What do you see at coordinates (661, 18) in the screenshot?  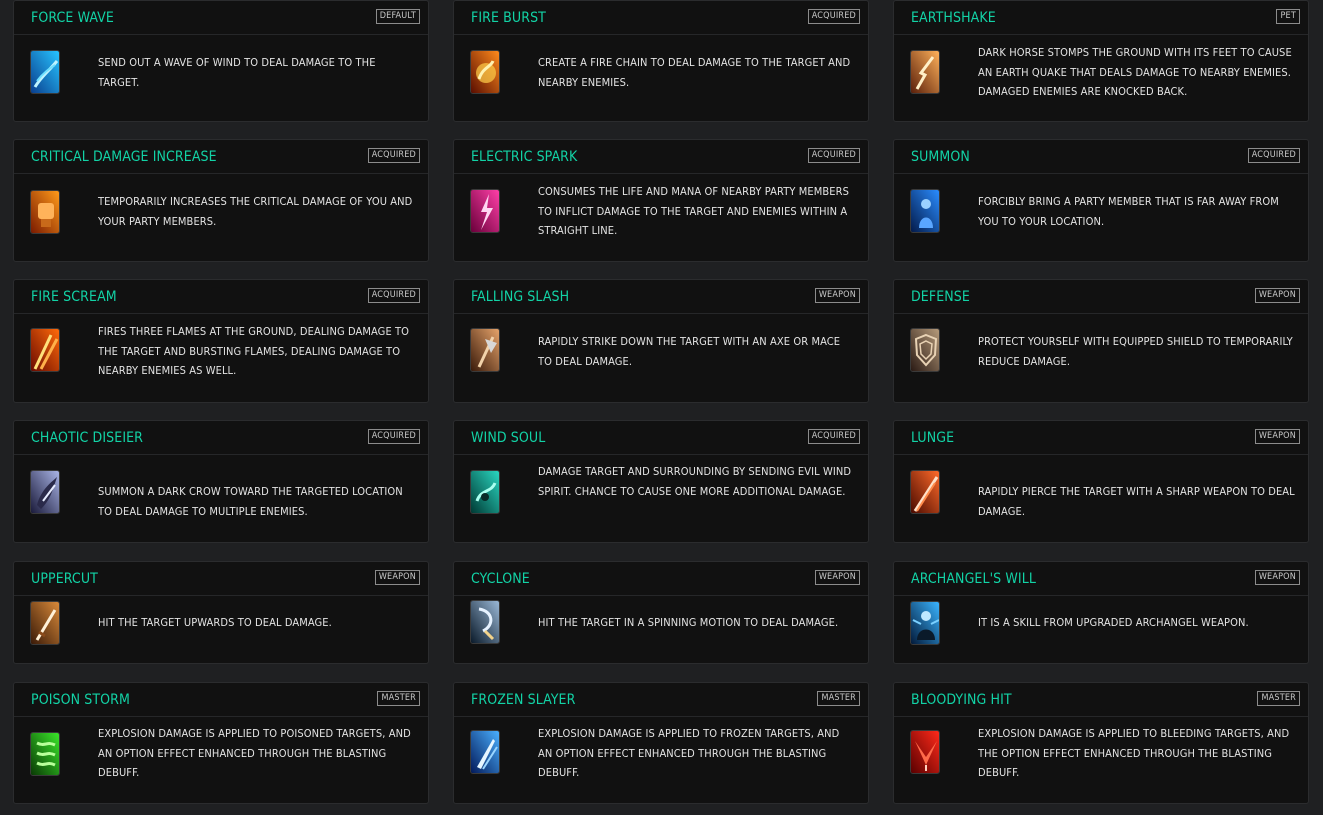 I see `skill-card-header: FIRE BURST ACQUIRED` at bounding box center [661, 18].